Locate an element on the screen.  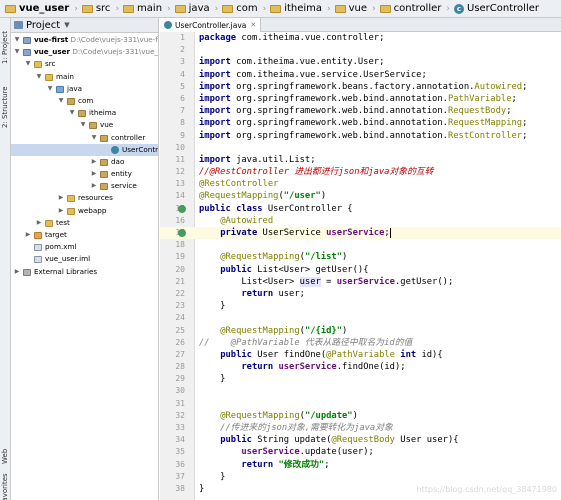
breadcrumb-item: src is located at coordinates (97, 8).